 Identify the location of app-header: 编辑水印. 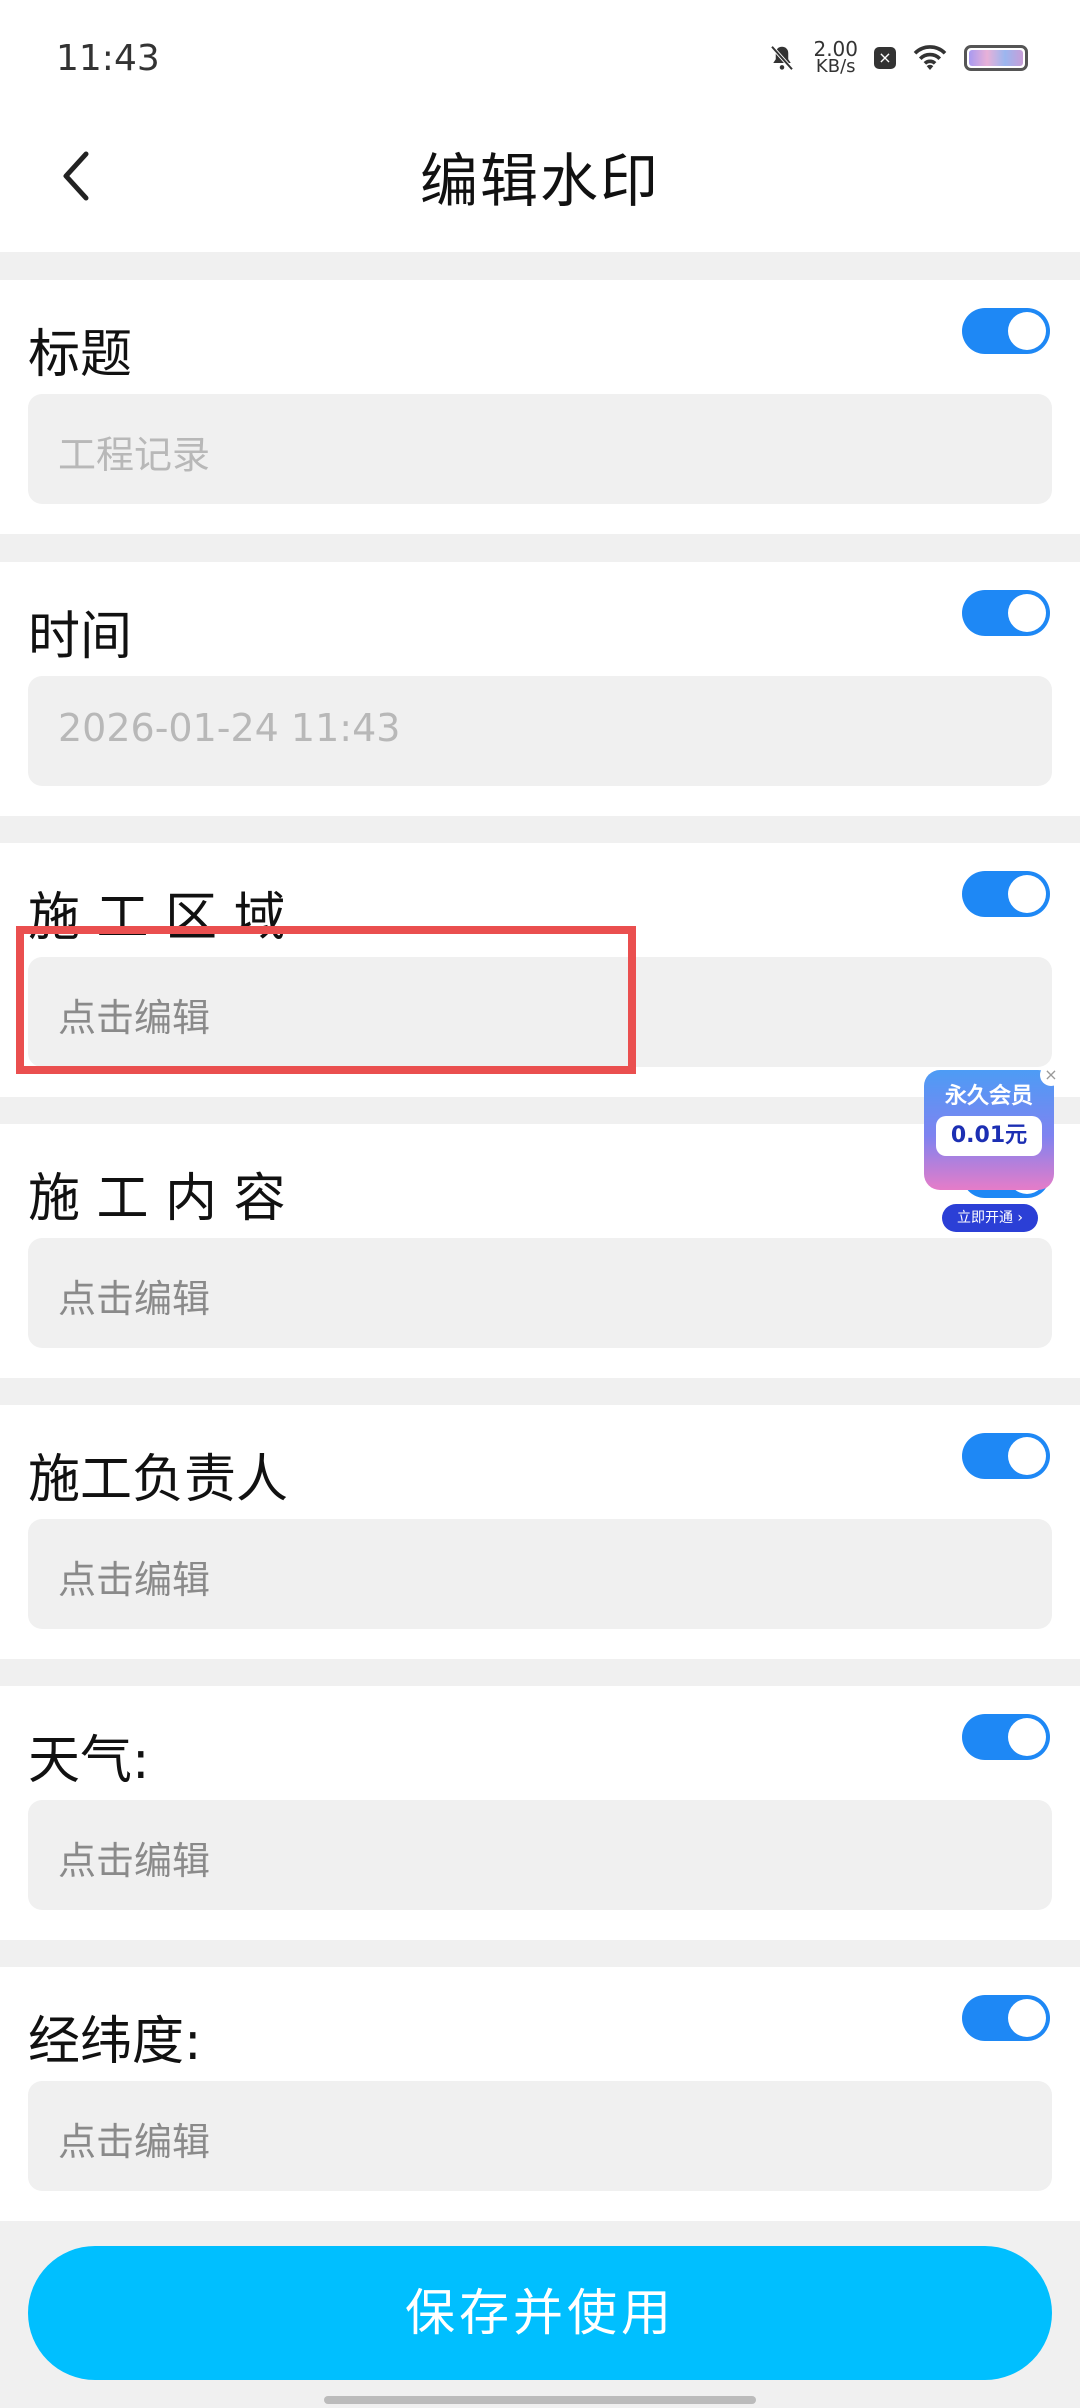
(540, 186).